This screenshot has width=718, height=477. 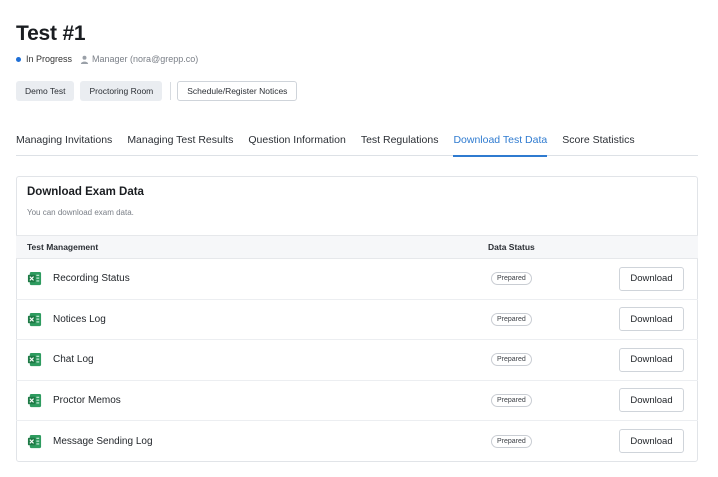 What do you see at coordinates (49, 59) in the screenshot?
I see `status-text: In Progress` at bounding box center [49, 59].